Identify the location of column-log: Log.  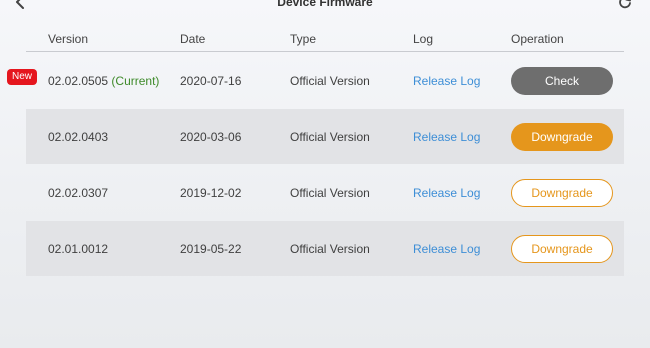
(423, 39).